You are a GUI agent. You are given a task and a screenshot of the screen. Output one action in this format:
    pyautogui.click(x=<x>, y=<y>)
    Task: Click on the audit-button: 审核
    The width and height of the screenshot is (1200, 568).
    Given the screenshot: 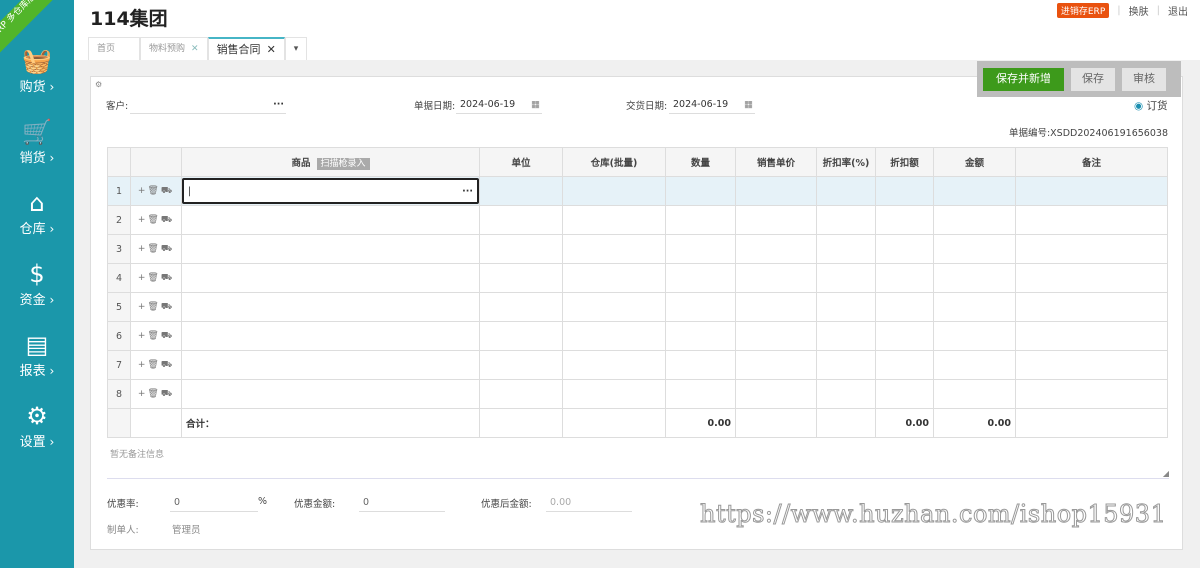 What is the action you would take?
    pyautogui.click(x=1144, y=79)
    